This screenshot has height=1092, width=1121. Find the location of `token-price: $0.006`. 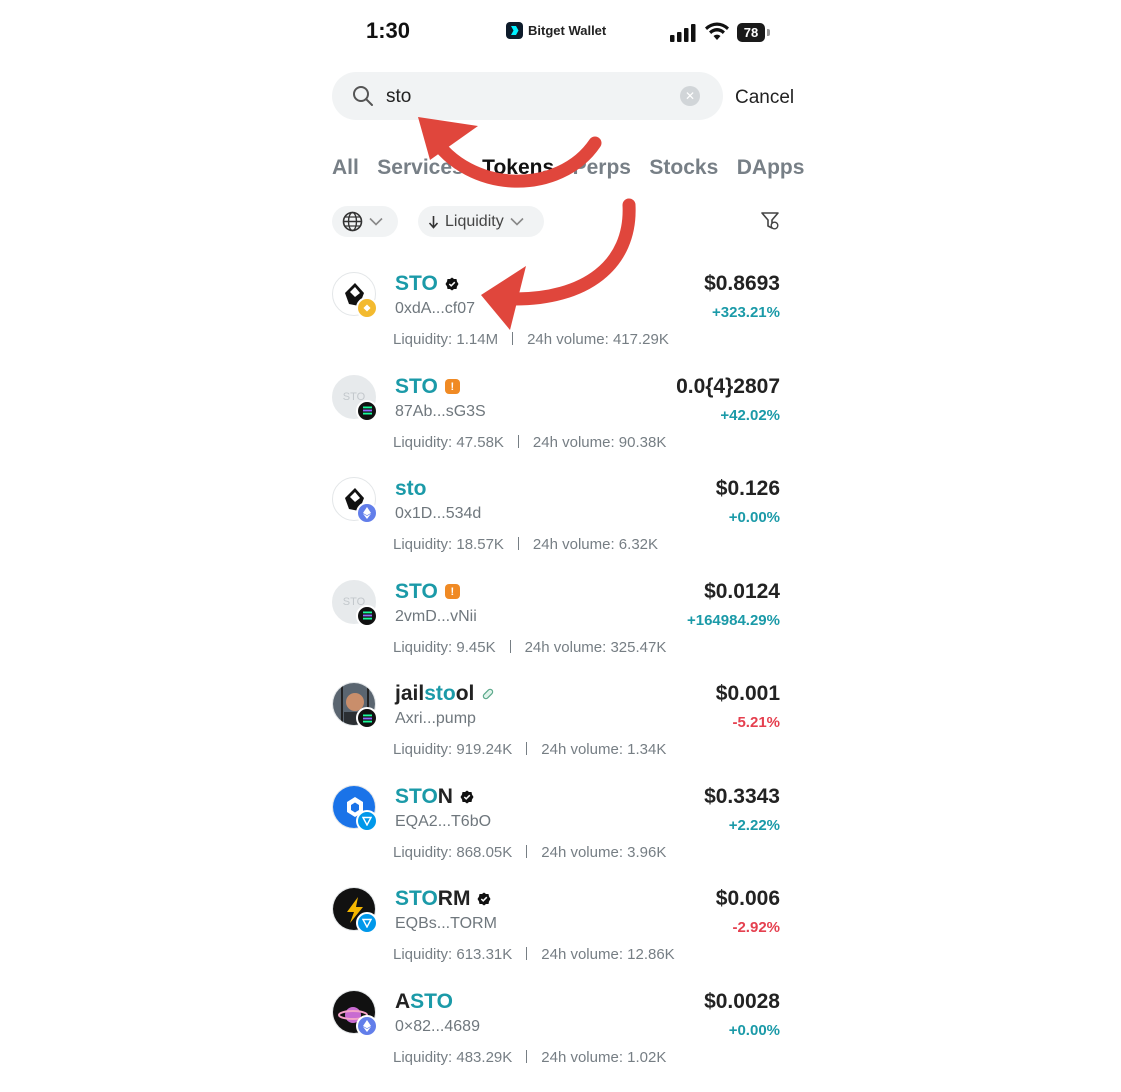

token-price: $0.006 is located at coordinates (747, 898).